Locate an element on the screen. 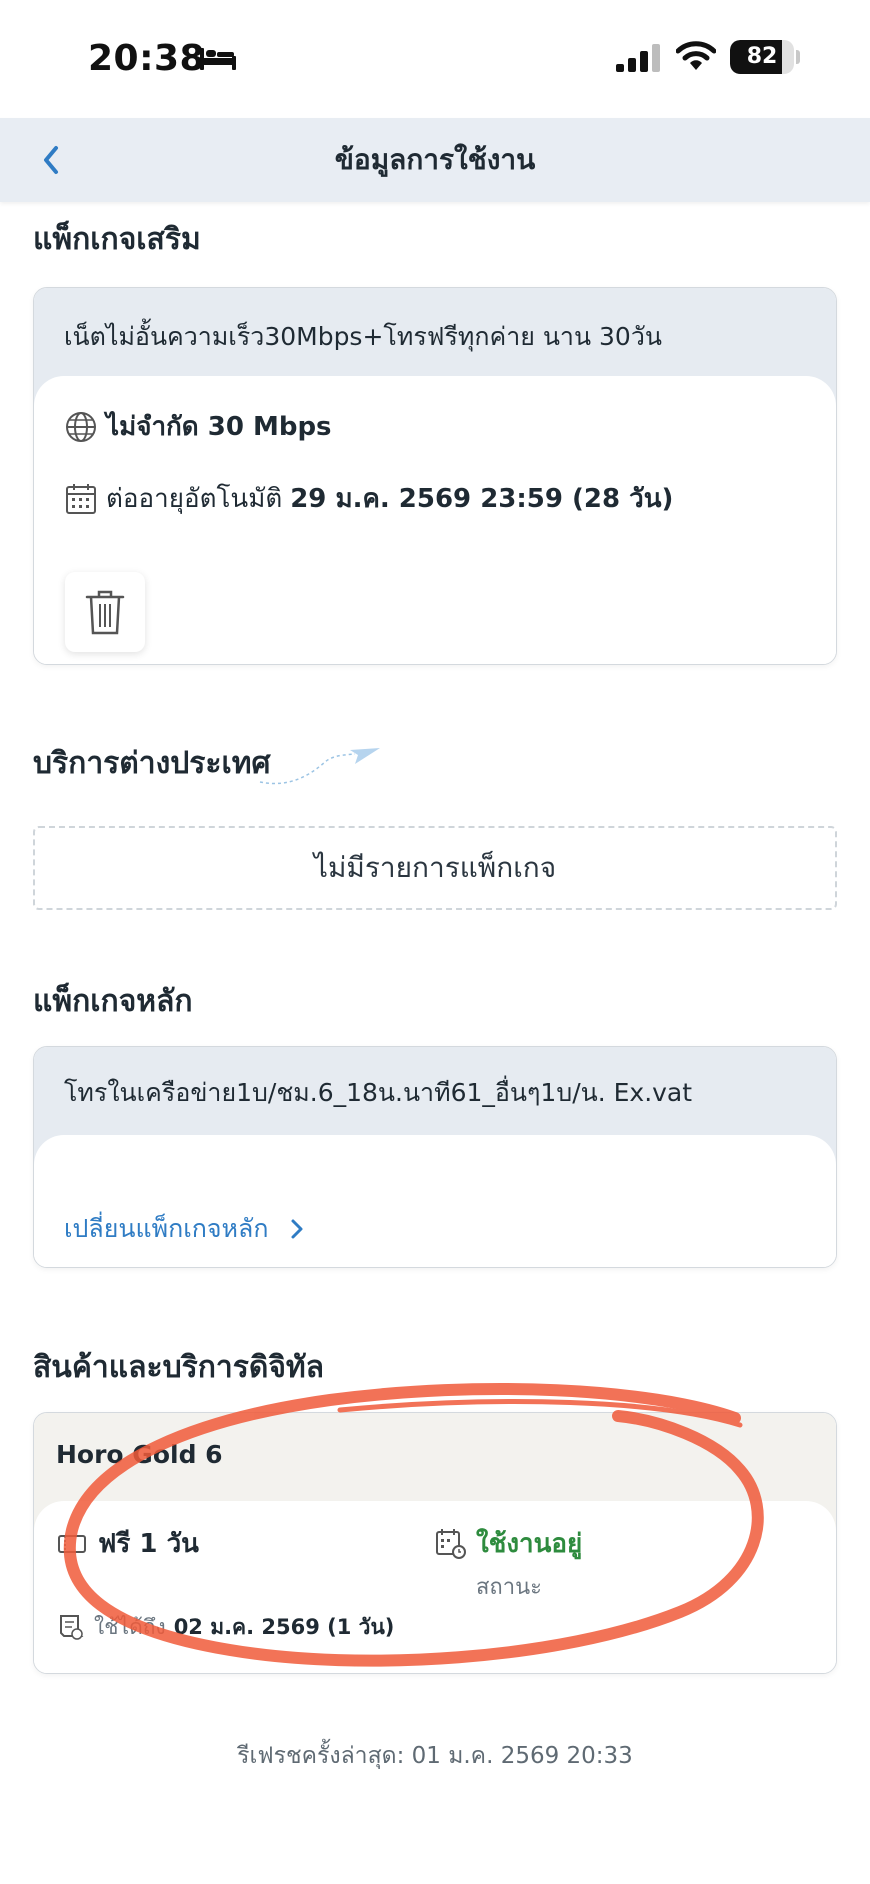 The width and height of the screenshot is (870, 1884). status-row: ใช้งานอยู่ is located at coordinates (508, 1543).